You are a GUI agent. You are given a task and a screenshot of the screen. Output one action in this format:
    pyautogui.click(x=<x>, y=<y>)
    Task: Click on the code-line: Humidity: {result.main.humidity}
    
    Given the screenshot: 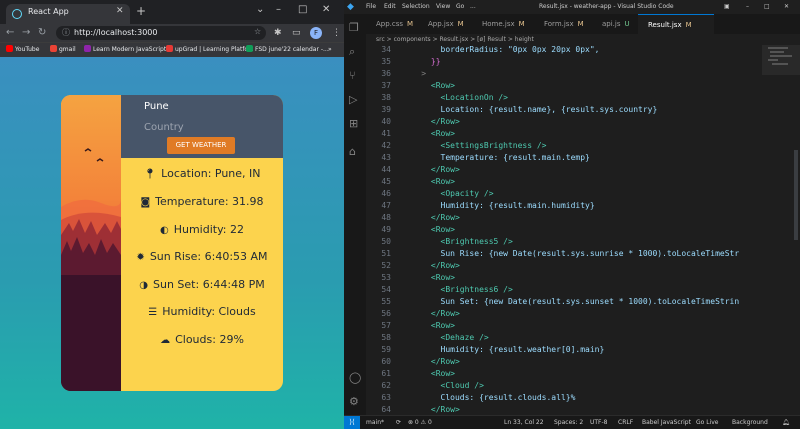 What is the action you would take?
    pyautogui.click(x=498, y=206)
    